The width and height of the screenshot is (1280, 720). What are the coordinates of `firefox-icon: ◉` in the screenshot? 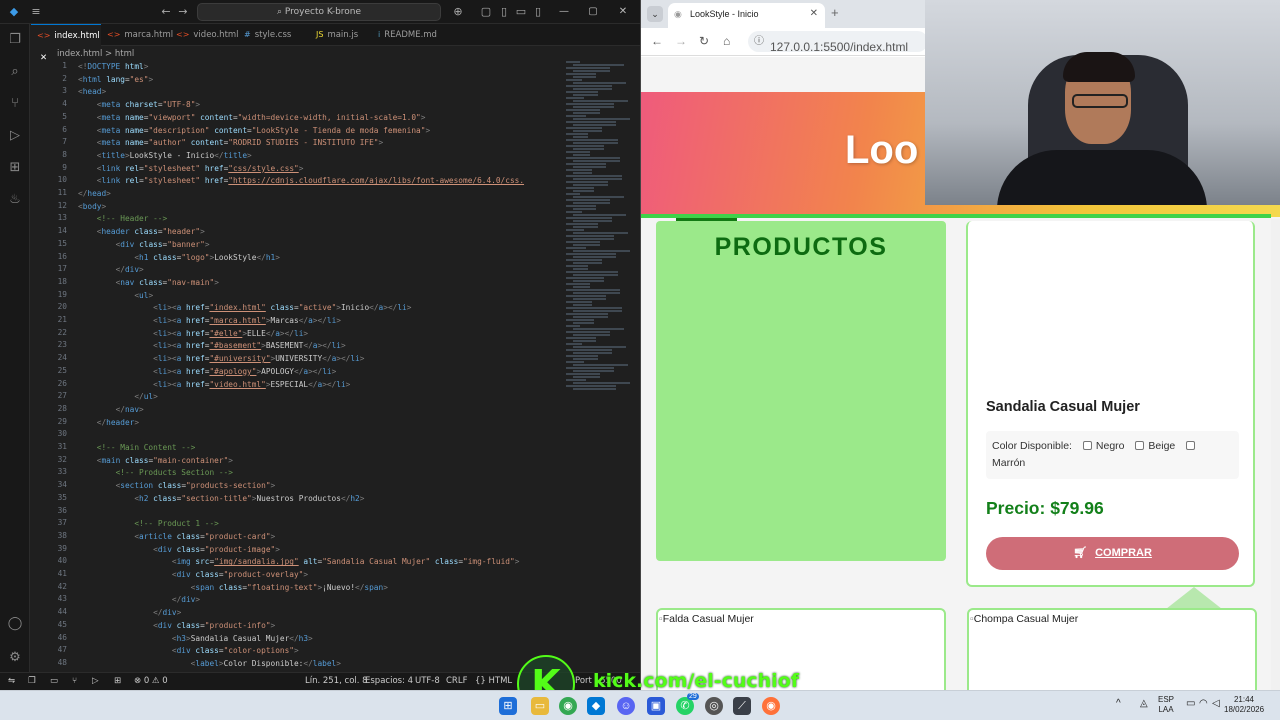 It's located at (771, 706).